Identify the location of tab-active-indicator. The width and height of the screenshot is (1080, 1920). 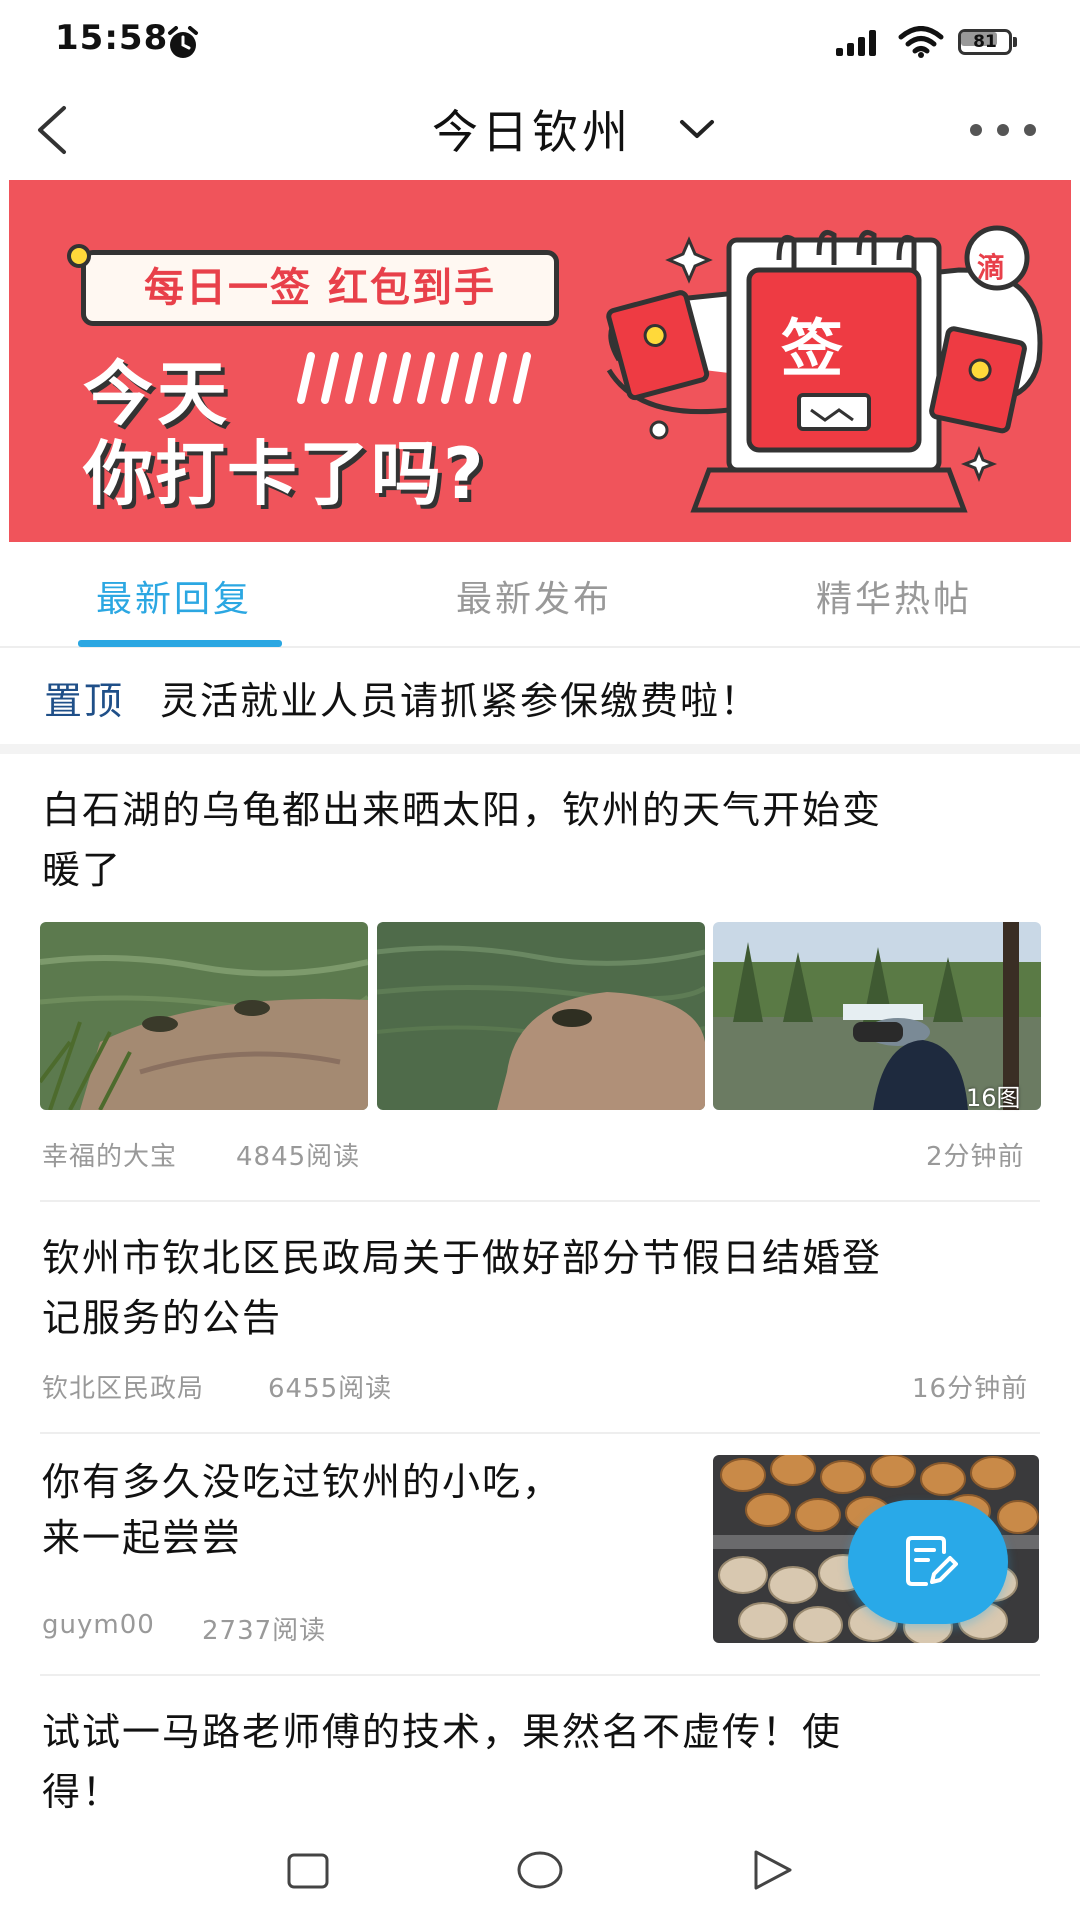
(180, 643).